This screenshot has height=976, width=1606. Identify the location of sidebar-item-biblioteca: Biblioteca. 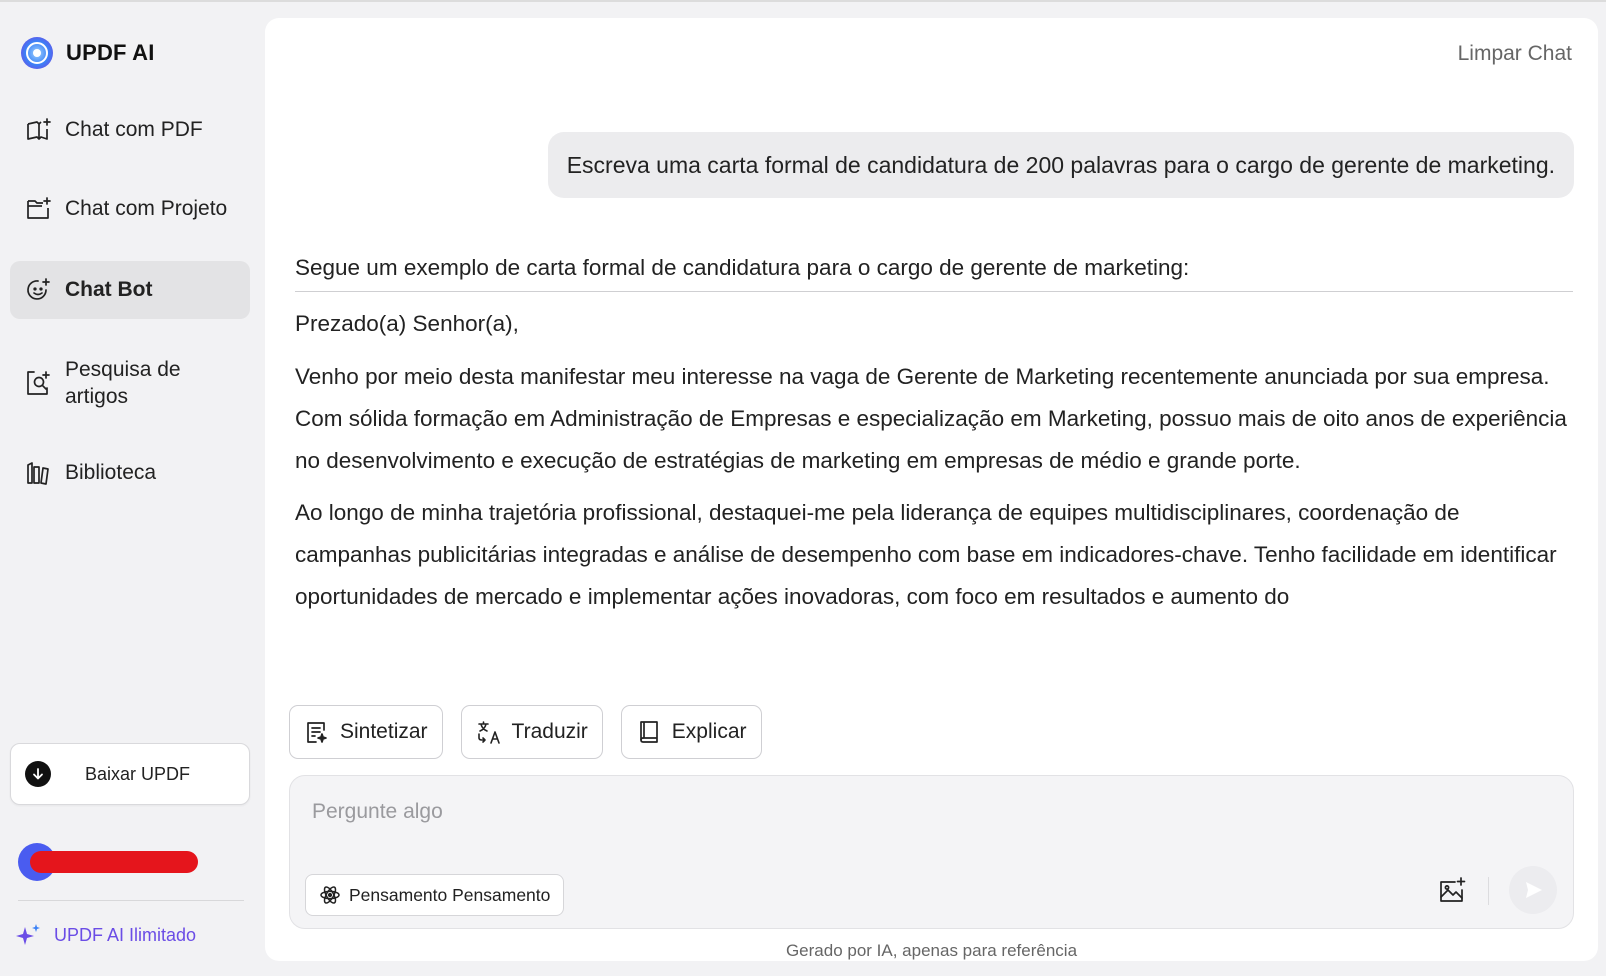
(130, 473).